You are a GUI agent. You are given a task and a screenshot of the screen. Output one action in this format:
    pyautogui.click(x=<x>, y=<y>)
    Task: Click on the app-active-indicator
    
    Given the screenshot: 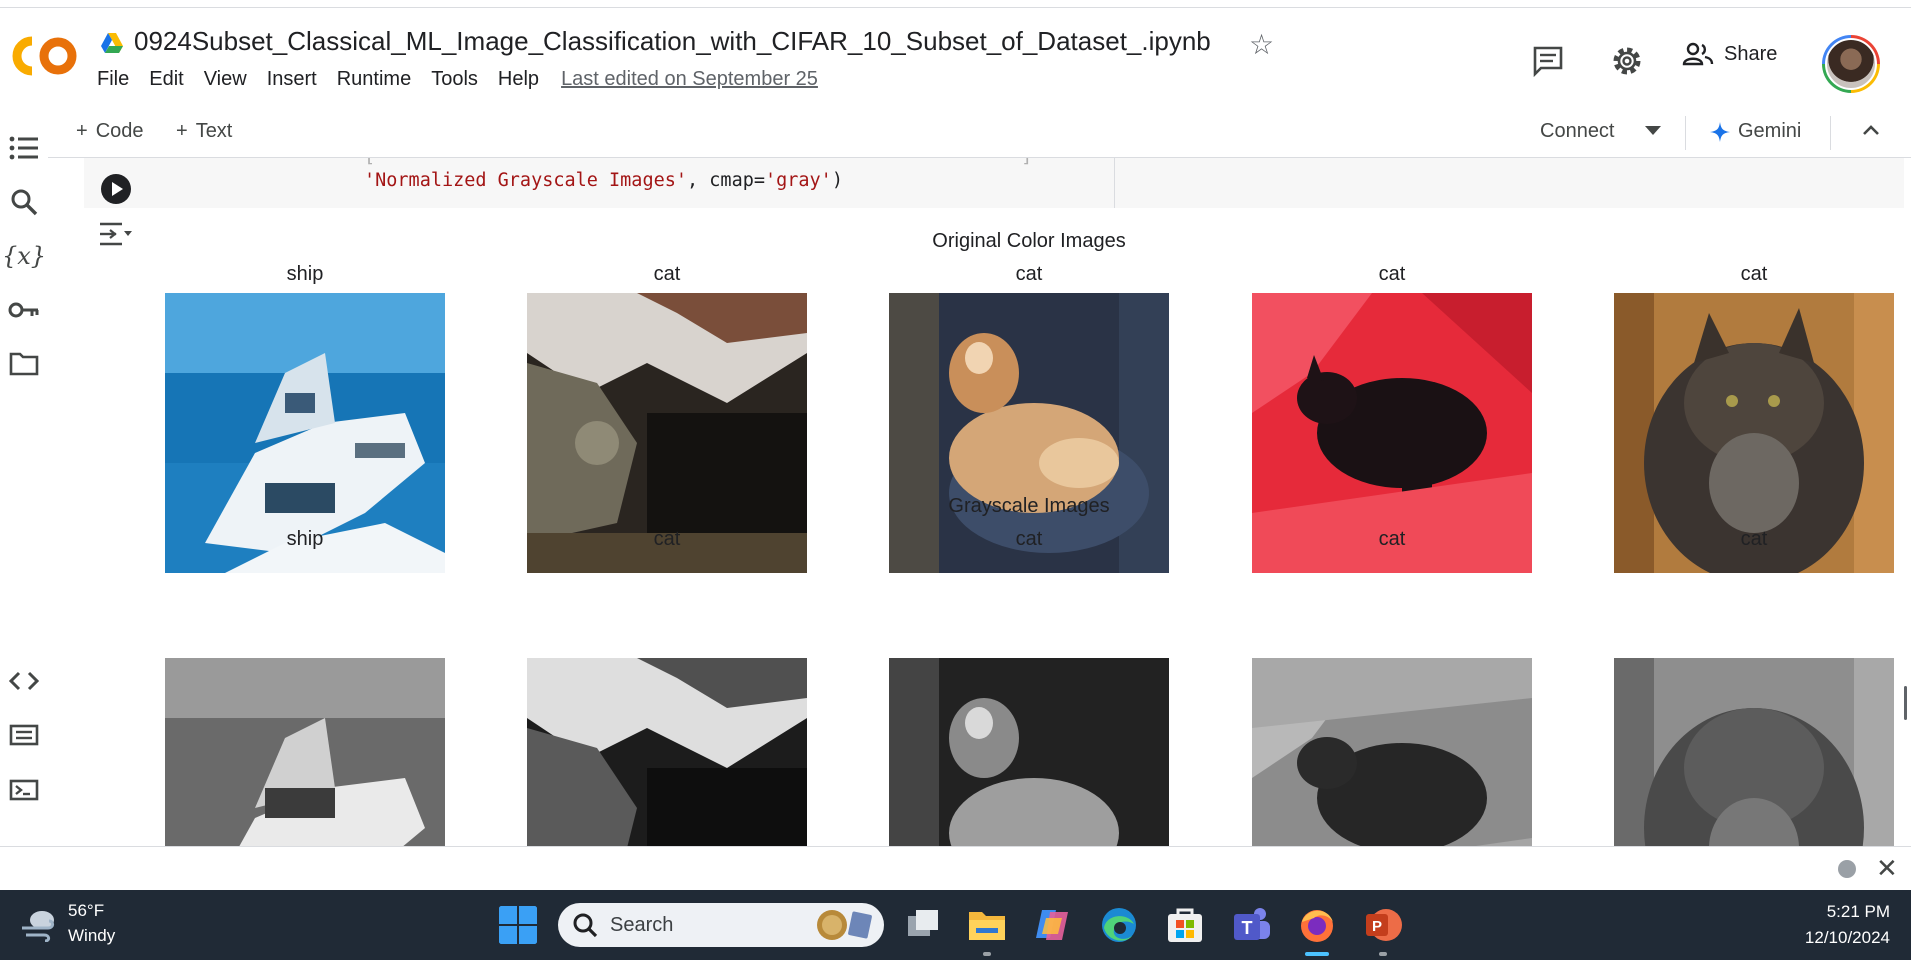 What is the action you would take?
    pyautogui.click(x=1317, y=954)
    